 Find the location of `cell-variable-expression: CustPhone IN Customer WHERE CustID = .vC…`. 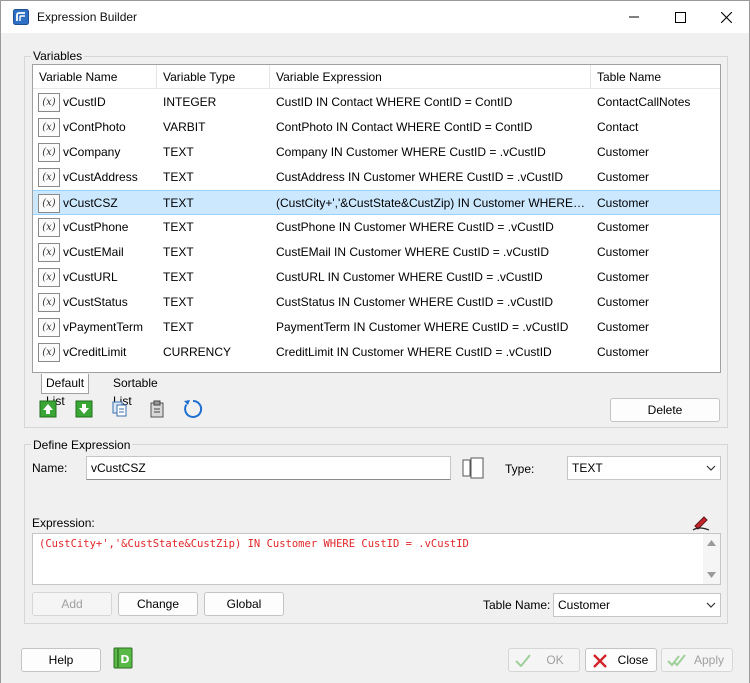

cell-variable-expression: CustPhone IN Customer WHERE CustID = .vC… is located at coordinates (415, 227).